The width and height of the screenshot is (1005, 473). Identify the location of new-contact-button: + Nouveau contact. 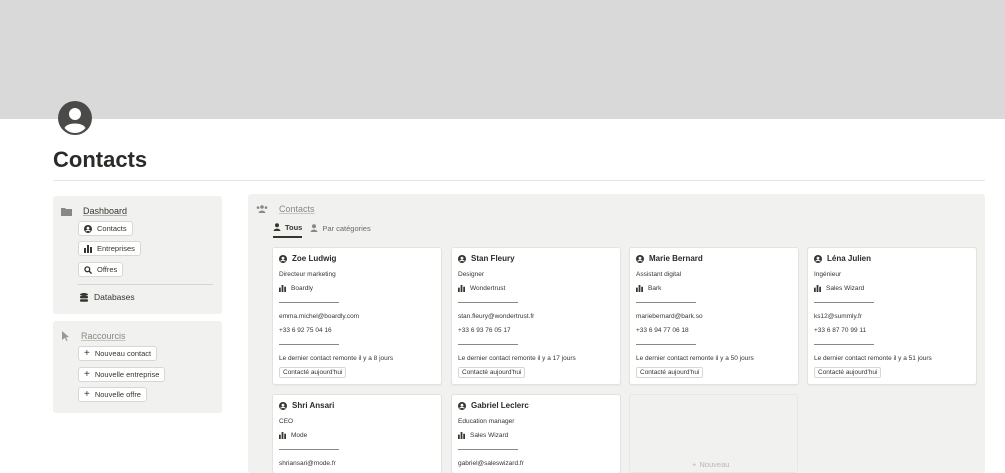
(118, 353).